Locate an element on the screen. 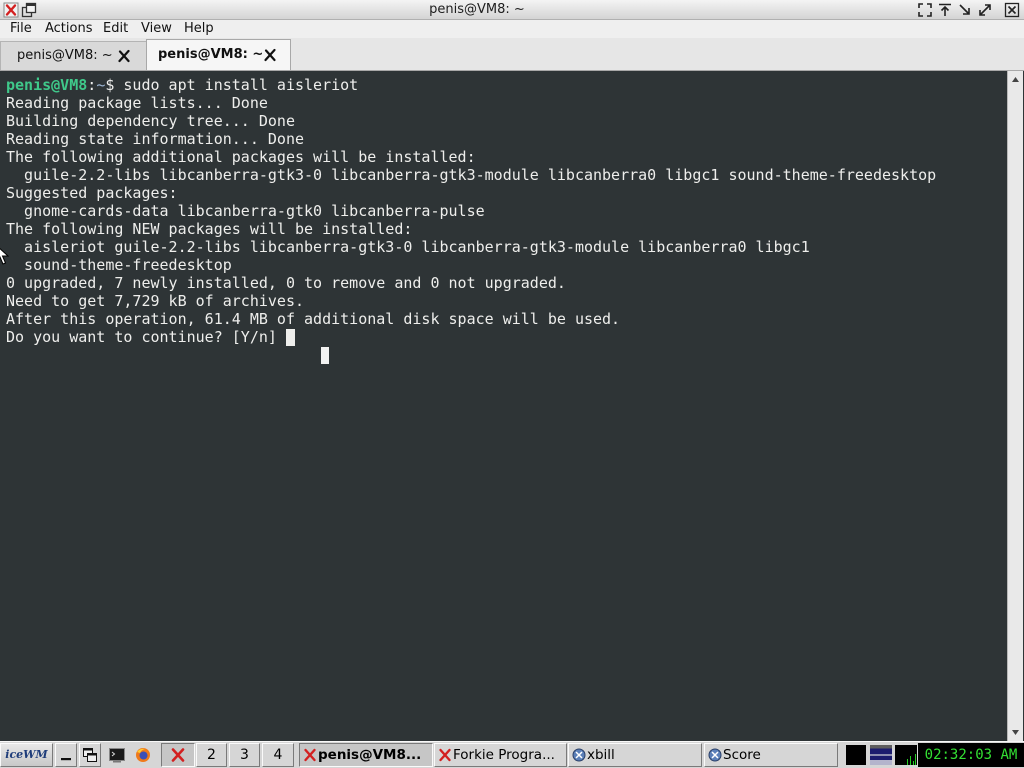 The height and width of the screenshot is (768, 1024). text-cursor is located at coordinates (290, 337).